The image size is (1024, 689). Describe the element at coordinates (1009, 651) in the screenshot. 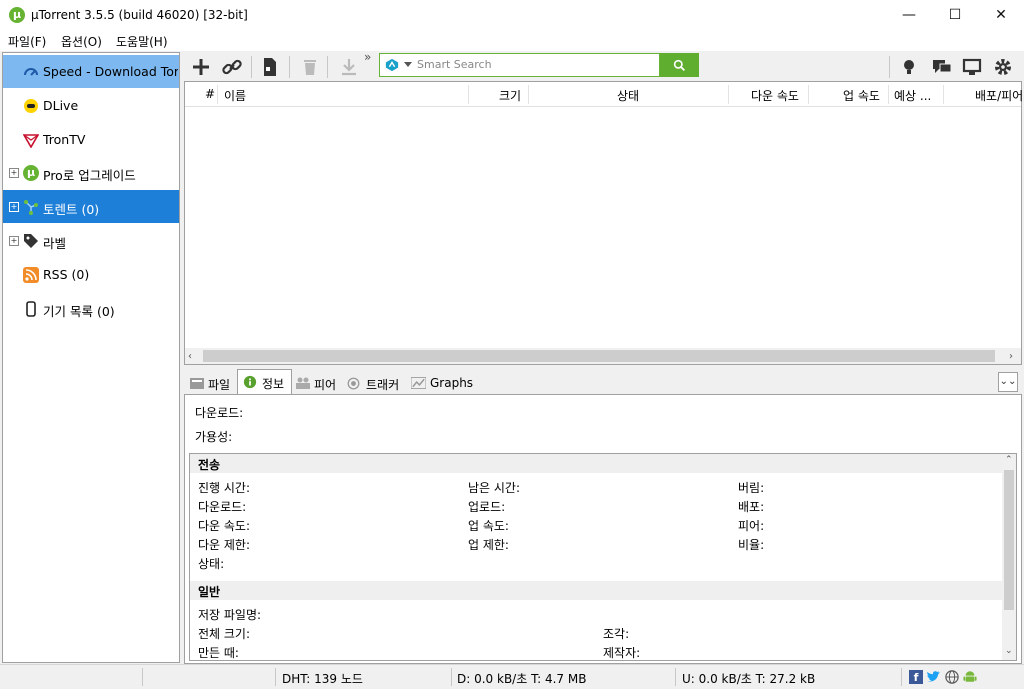

I see `scroll-down-icon: ⌄` at that location.